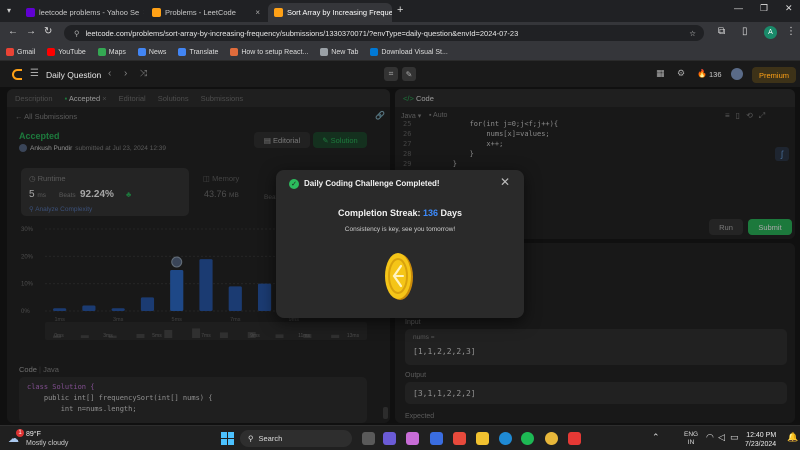 The height and width of the screenshot is (450, 800). Describe the element at coordinates (574, 438) in the screenshot. I see `youtube-app-icon` at that location.